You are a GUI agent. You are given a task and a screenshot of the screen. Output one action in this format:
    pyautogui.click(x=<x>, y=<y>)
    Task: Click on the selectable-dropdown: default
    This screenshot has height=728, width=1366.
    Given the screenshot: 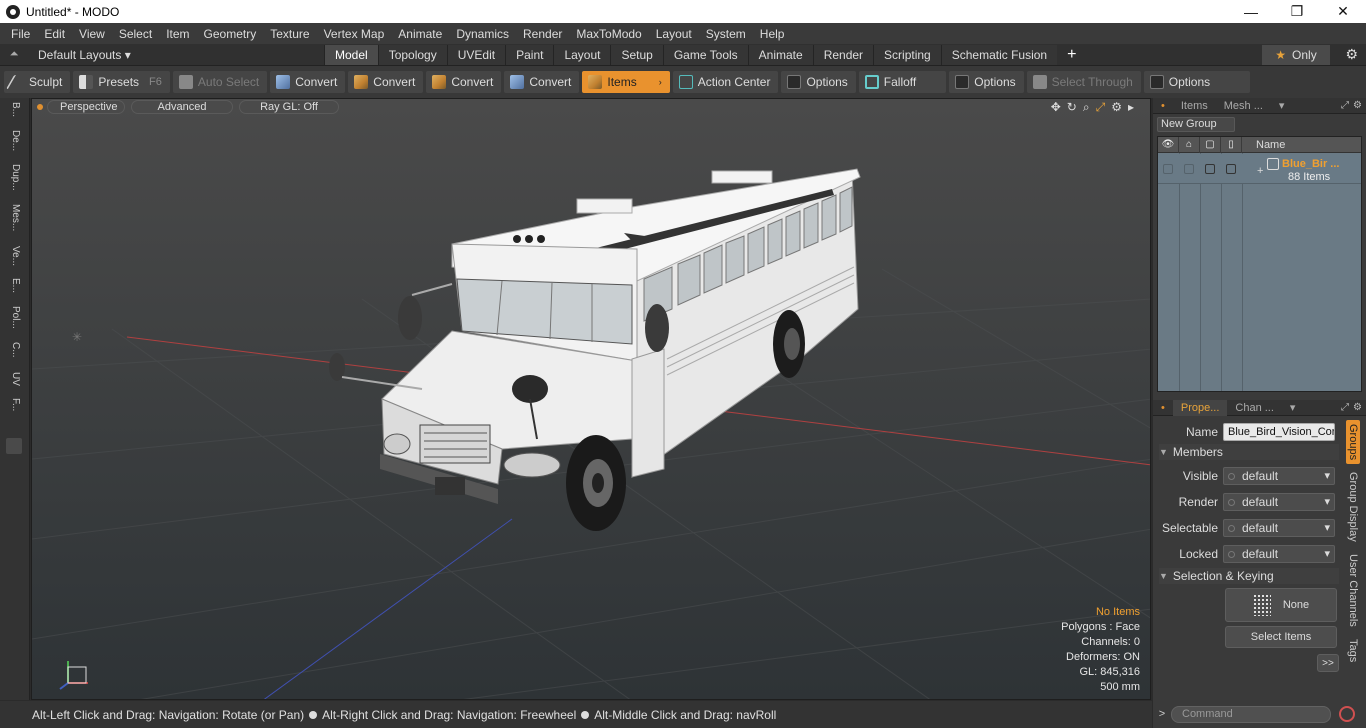 What is the action you would take?
    pyautogui.click(x=1279, y=528)
    